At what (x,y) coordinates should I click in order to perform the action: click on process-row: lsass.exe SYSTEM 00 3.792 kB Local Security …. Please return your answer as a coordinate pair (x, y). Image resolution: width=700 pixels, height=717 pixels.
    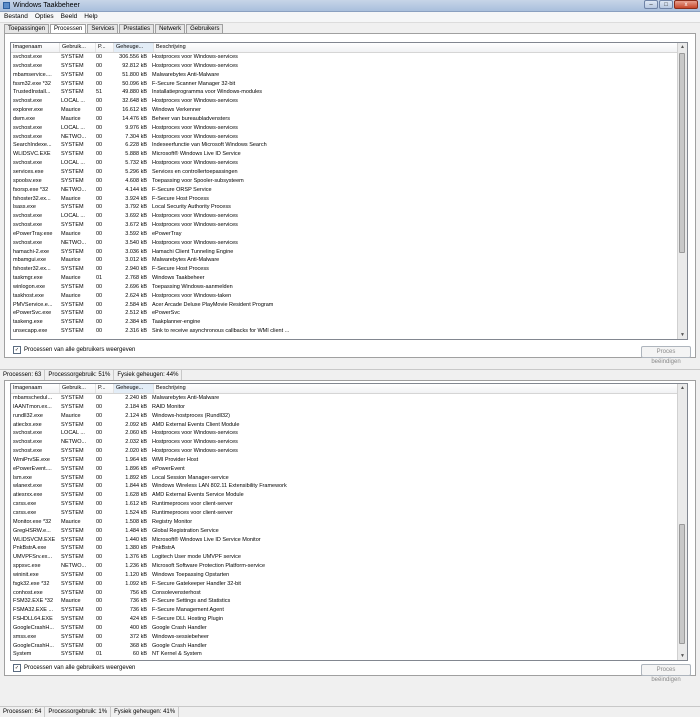
    Looking at the image, I should click on (349, 207).